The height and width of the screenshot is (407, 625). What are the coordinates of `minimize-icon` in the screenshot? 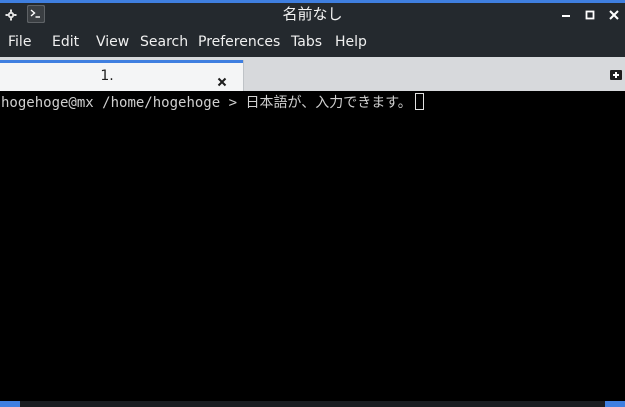 It's located at (566, 15).